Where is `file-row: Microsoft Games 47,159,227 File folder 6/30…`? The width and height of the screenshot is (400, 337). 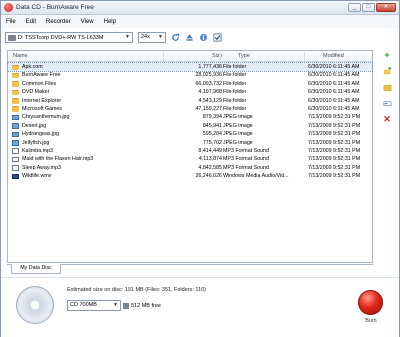
file-row: Microsoft Games 47,159,227 File folder 6/30… is located at coordinates (190, 109).